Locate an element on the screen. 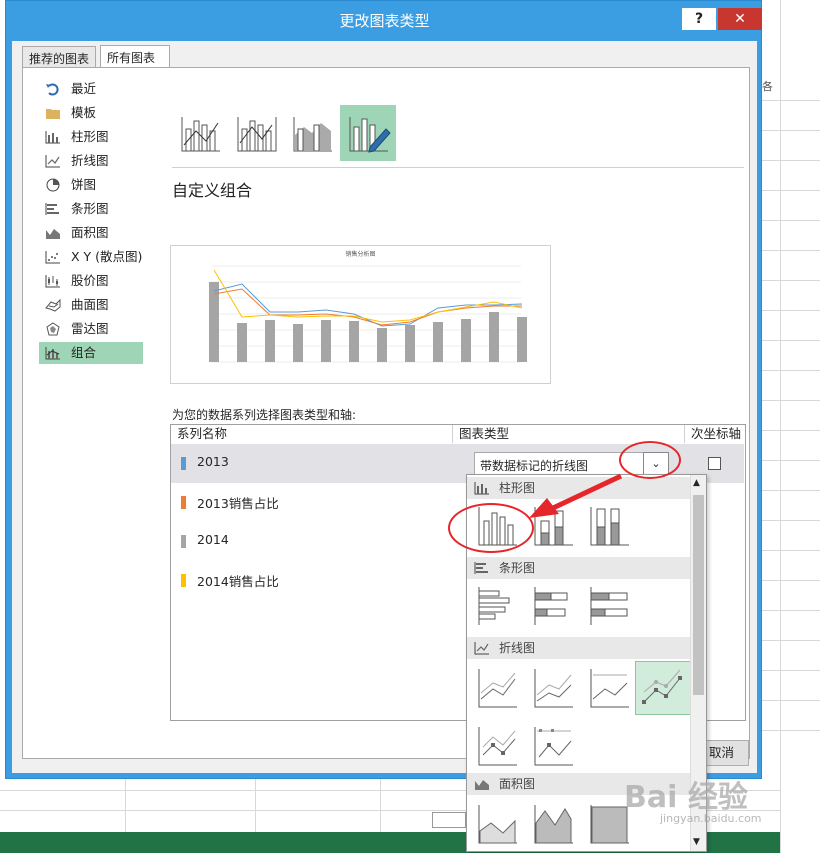  sidebar-item-label: 饼图 is located at coordinates (84, 184).